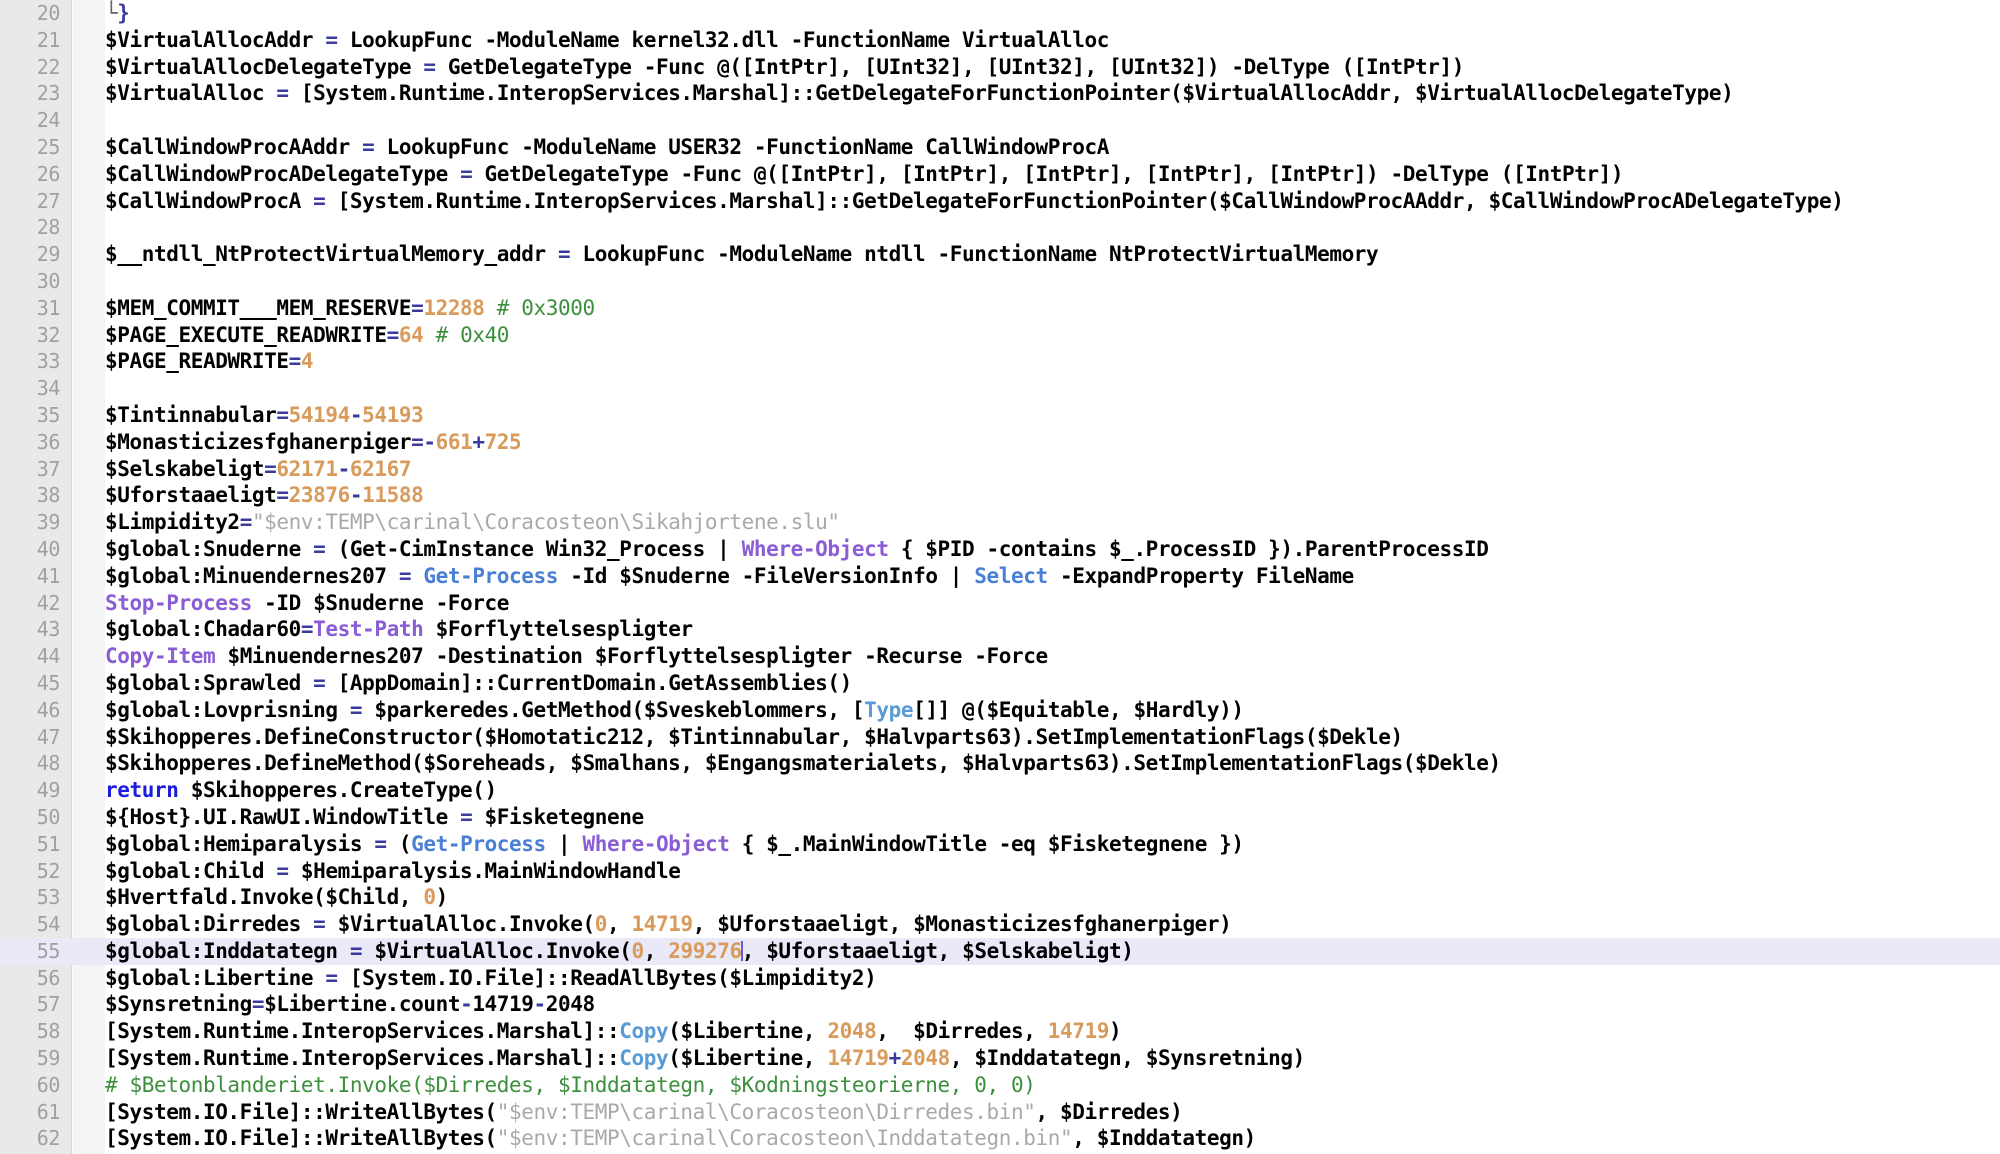 This screenshot has height=1154, width=2000. Describe the element at coordinates (1000, 442) in the screenshot. I see `code-line: 36 $Monasticizesfghanerpiger=-661+725` at that location.